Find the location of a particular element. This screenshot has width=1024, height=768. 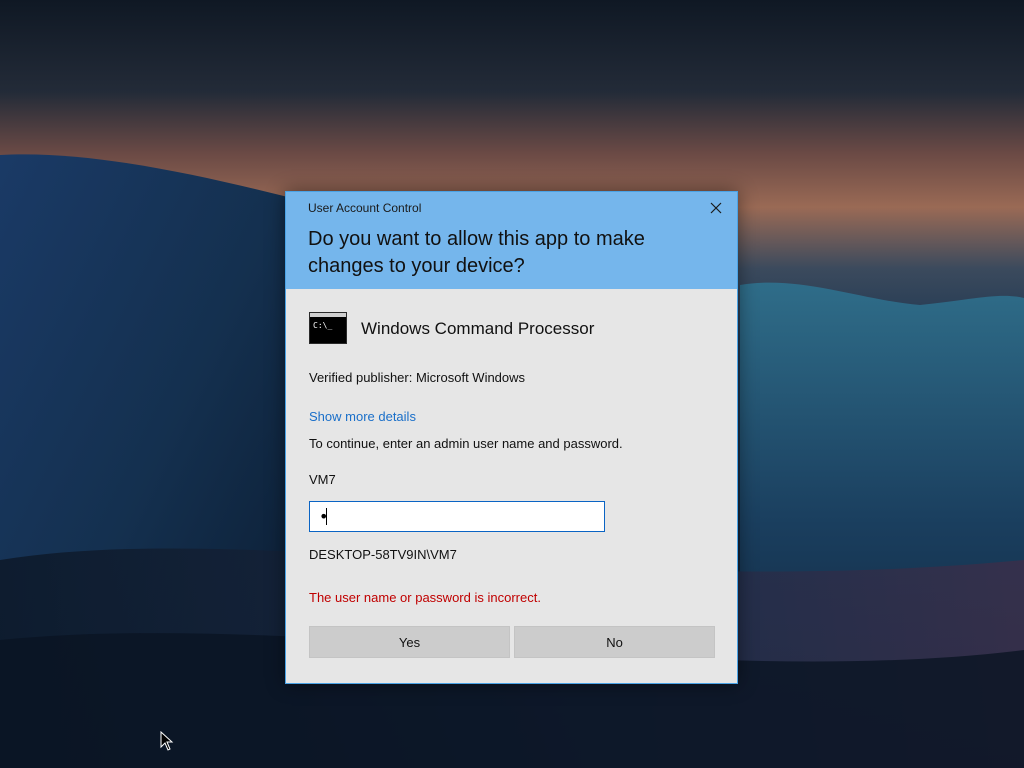

no-button: No is located at coordinates (614, 642).